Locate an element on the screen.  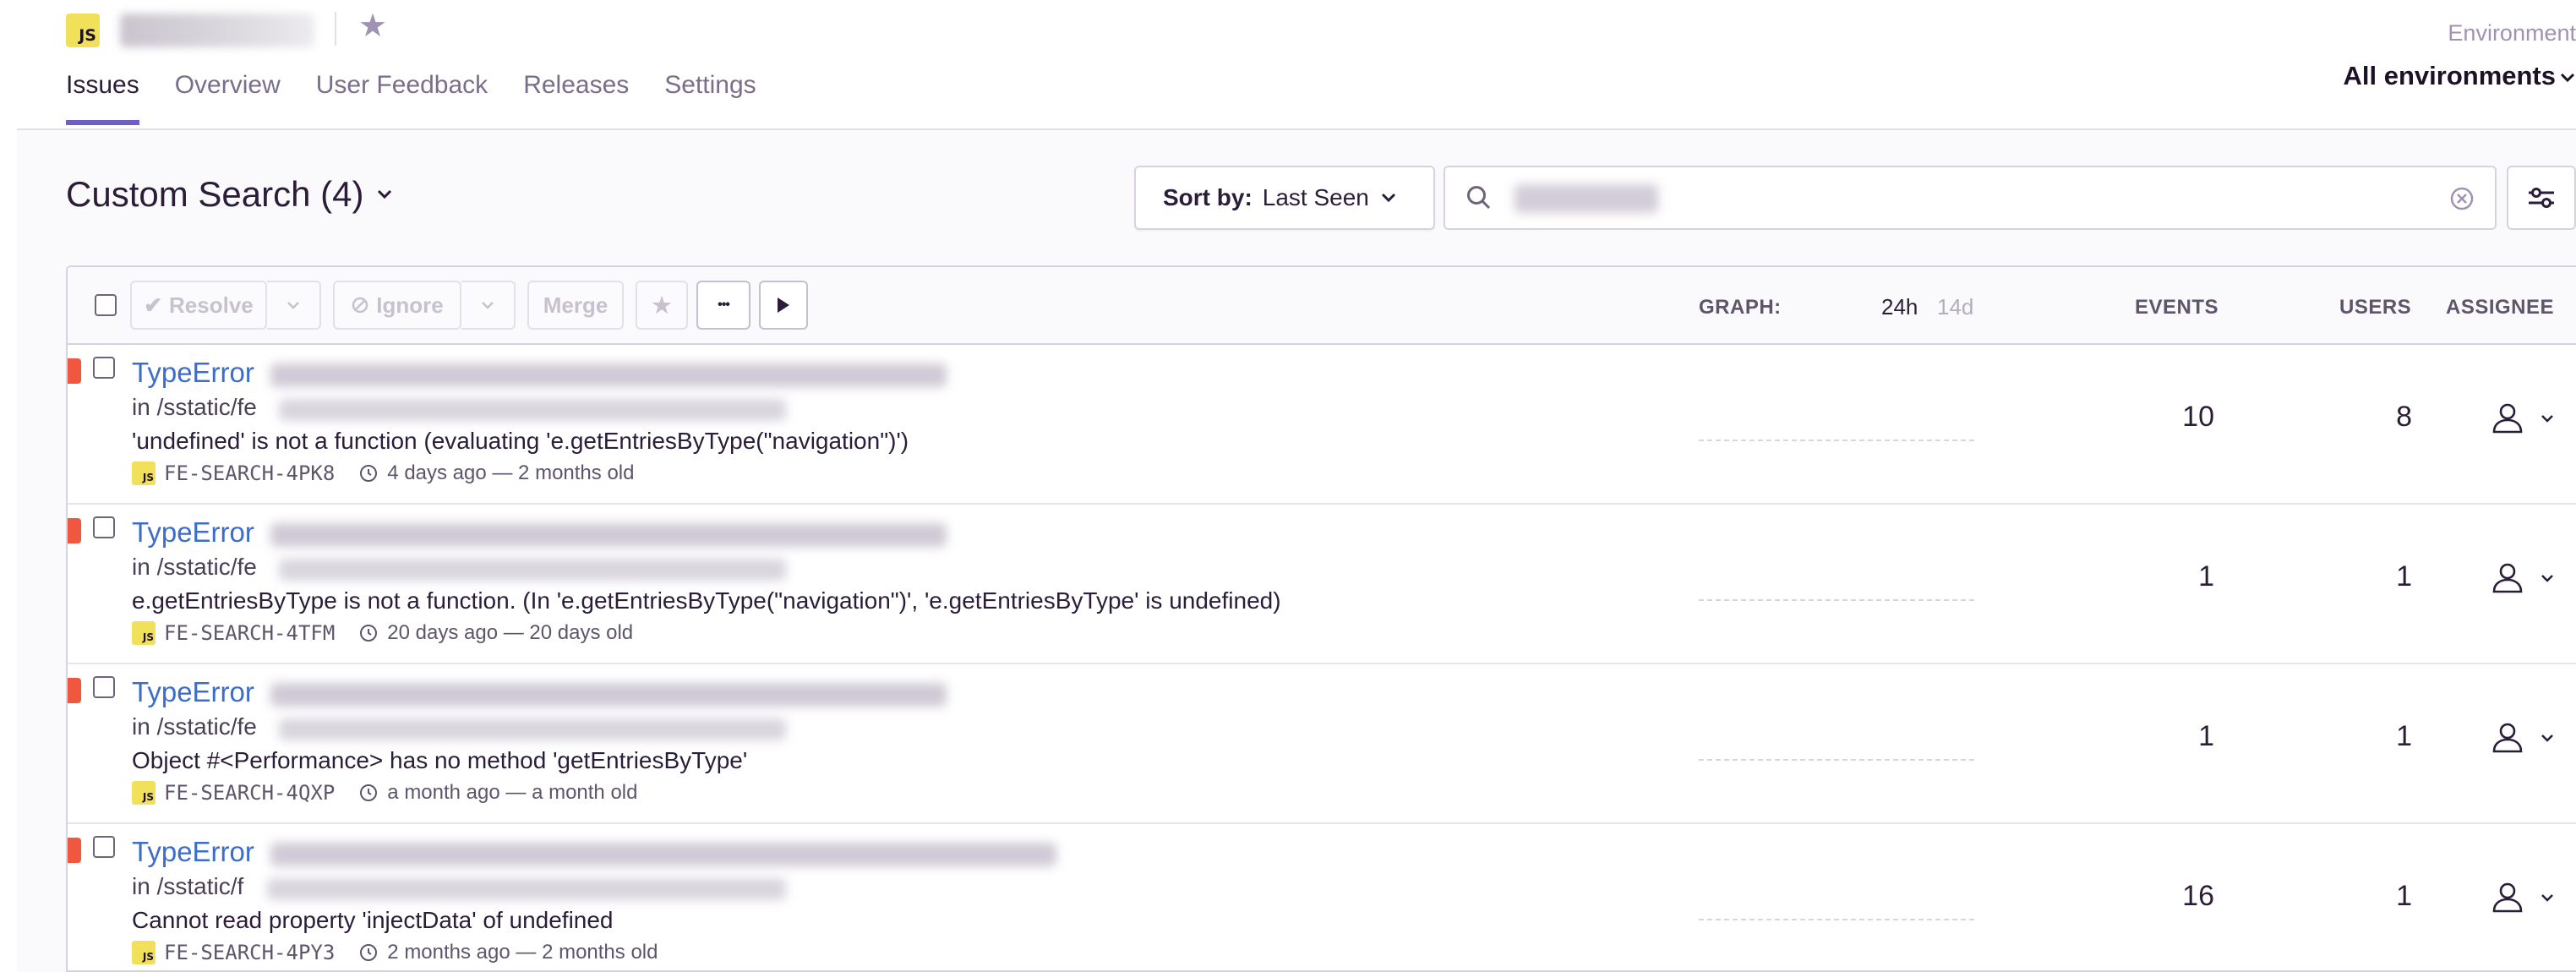
issue-time: a month ago — a month old is located at coordinates (512, 792).